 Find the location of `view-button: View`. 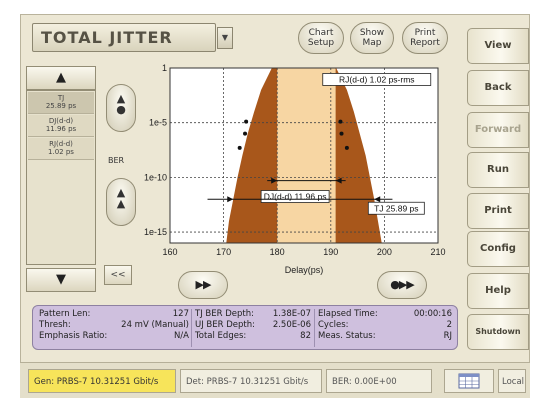

view-button: View is located at coordinates (498, 46).